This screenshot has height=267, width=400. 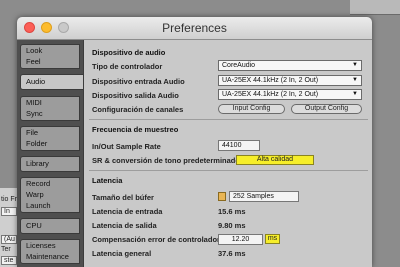 I want to click on background-label-ter: Ter, so click(x=6, y=249).